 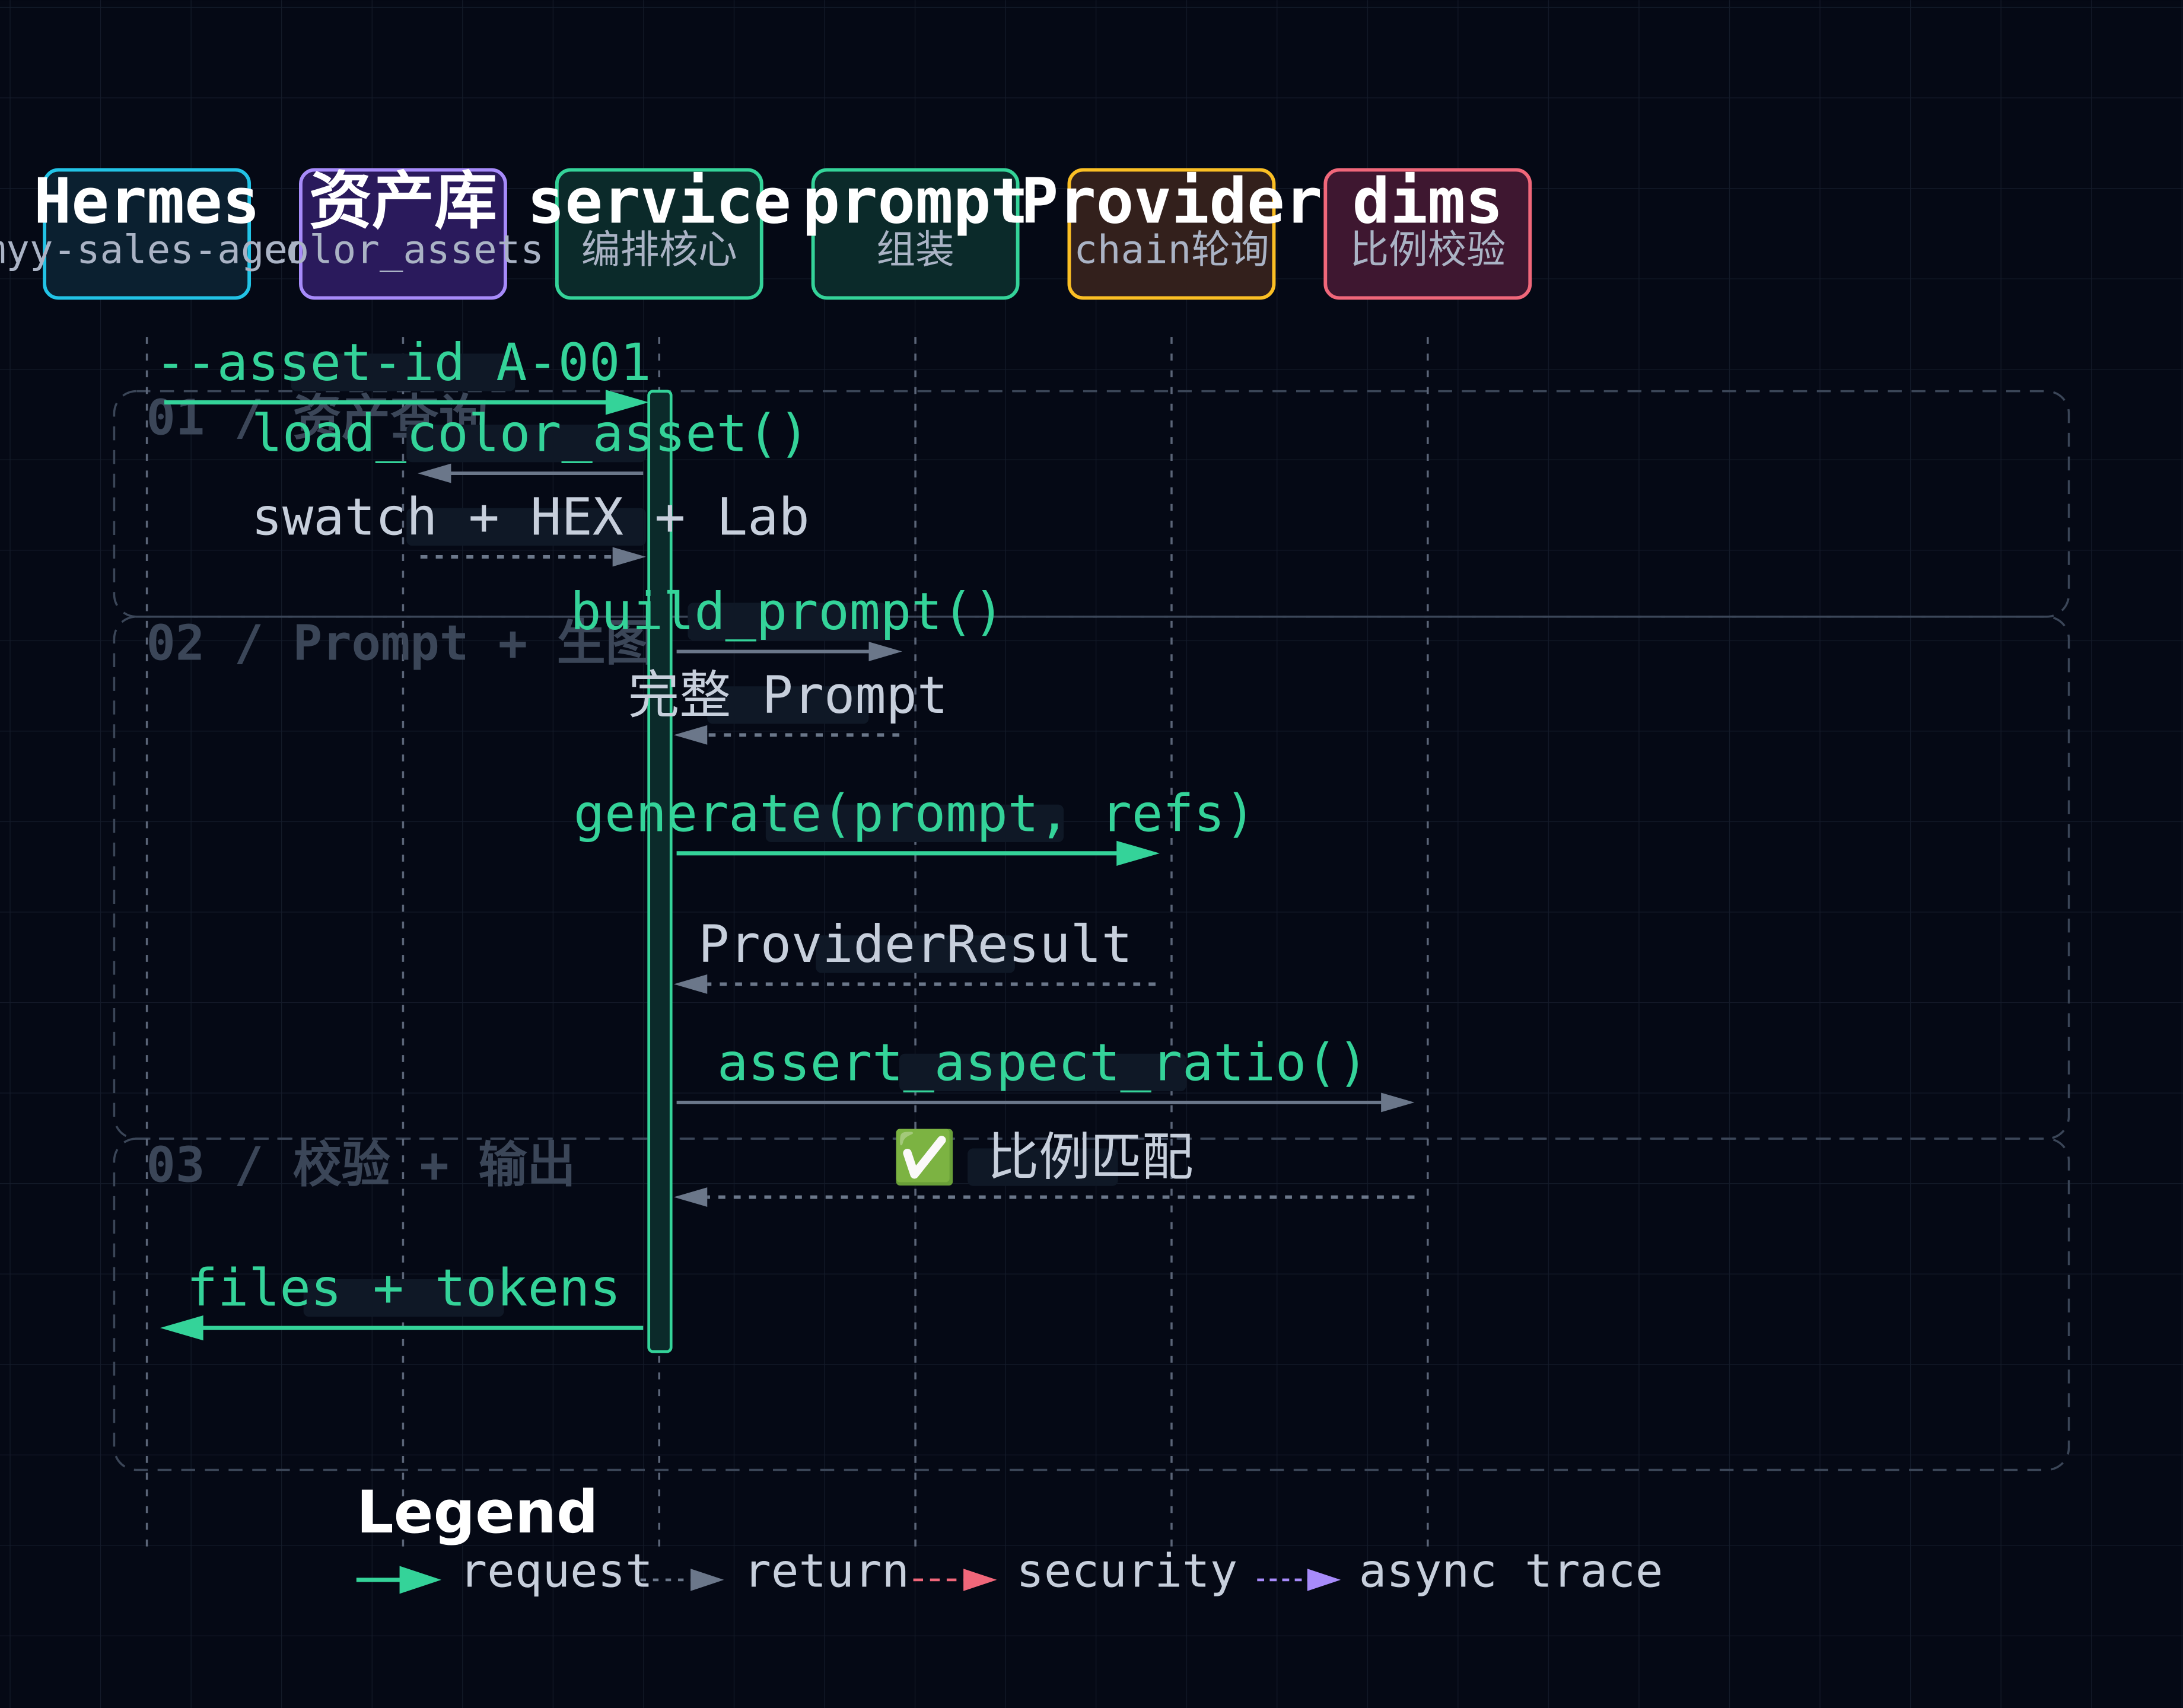 I want to click on message-label: build_prompt(), so click(x=787, y=612).